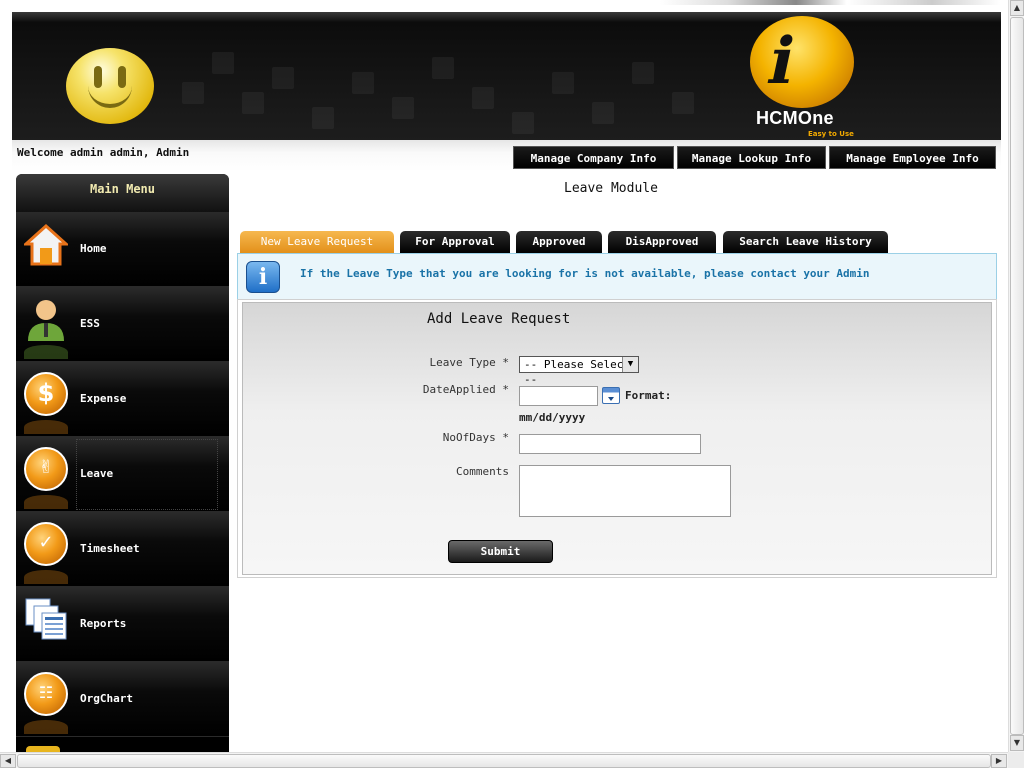  What do you see at coordinates (8, 761) in the screenshot?
I see `scroll-left-icon: ◀` at bounding box center [8, 761].